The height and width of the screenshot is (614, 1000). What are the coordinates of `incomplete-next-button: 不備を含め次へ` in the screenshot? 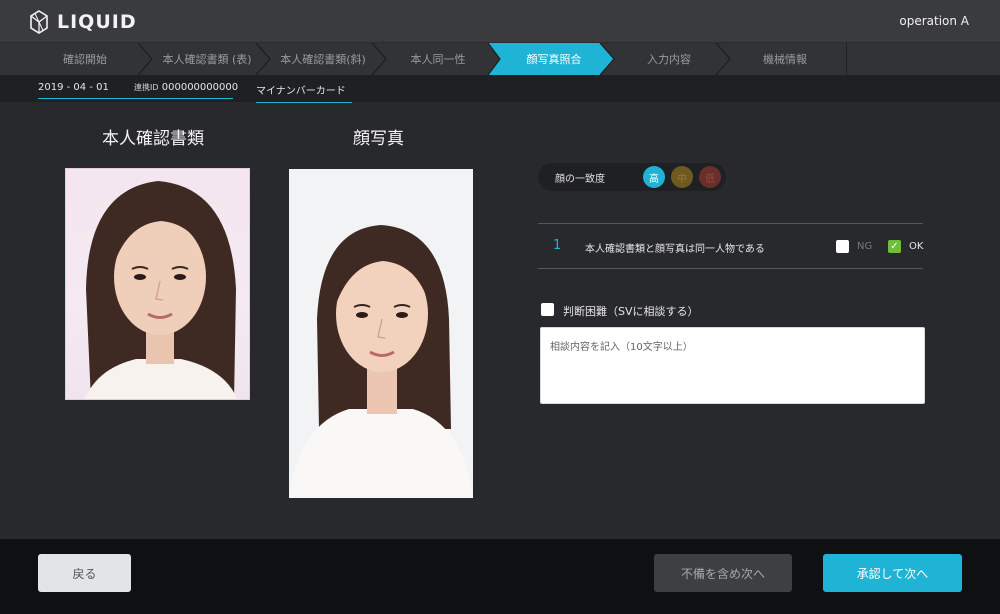 It's located at (723, 573).